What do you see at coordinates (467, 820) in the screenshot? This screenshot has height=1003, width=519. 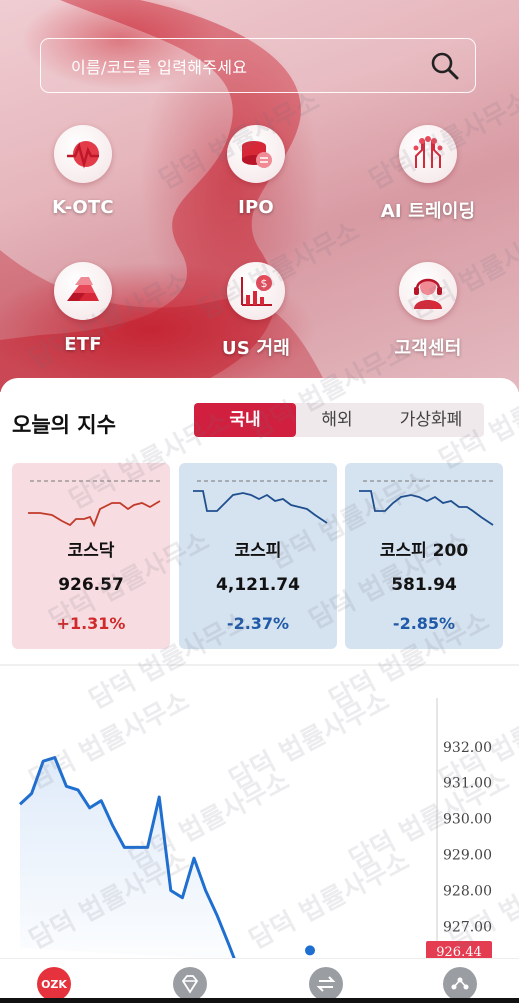 I see `y-tick-label: 930.00` at bounding box center [467, 820].